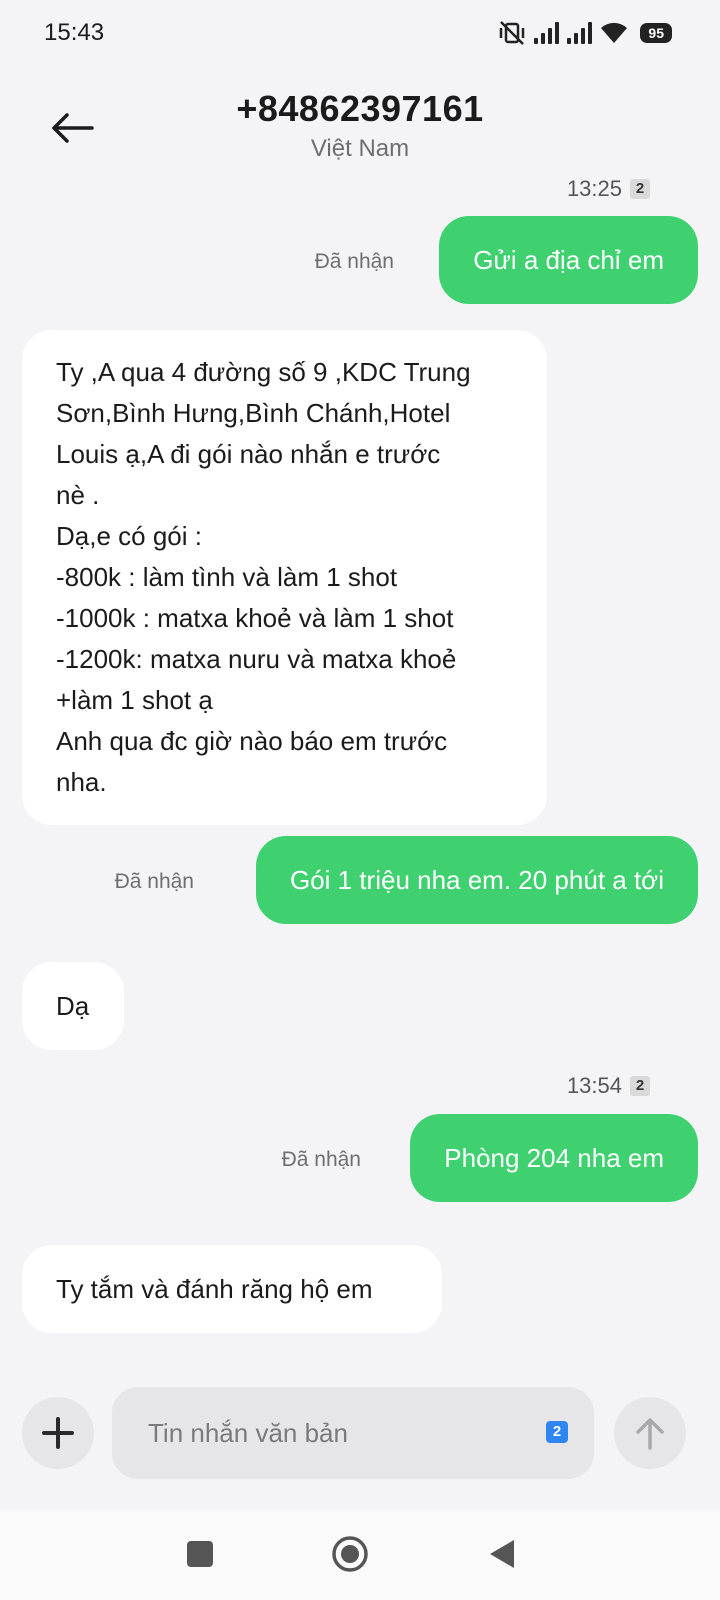  I want to click on status-time: 15:43, so click(74, 32).